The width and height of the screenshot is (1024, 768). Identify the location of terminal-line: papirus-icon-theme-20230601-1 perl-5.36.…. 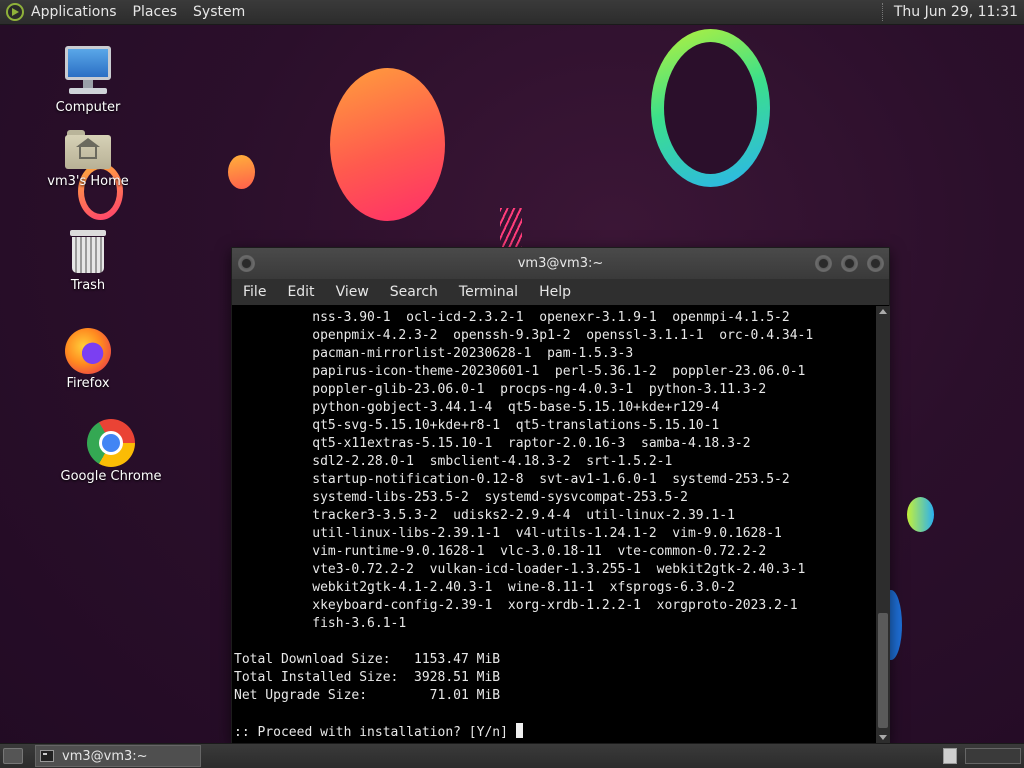
(520, 371).